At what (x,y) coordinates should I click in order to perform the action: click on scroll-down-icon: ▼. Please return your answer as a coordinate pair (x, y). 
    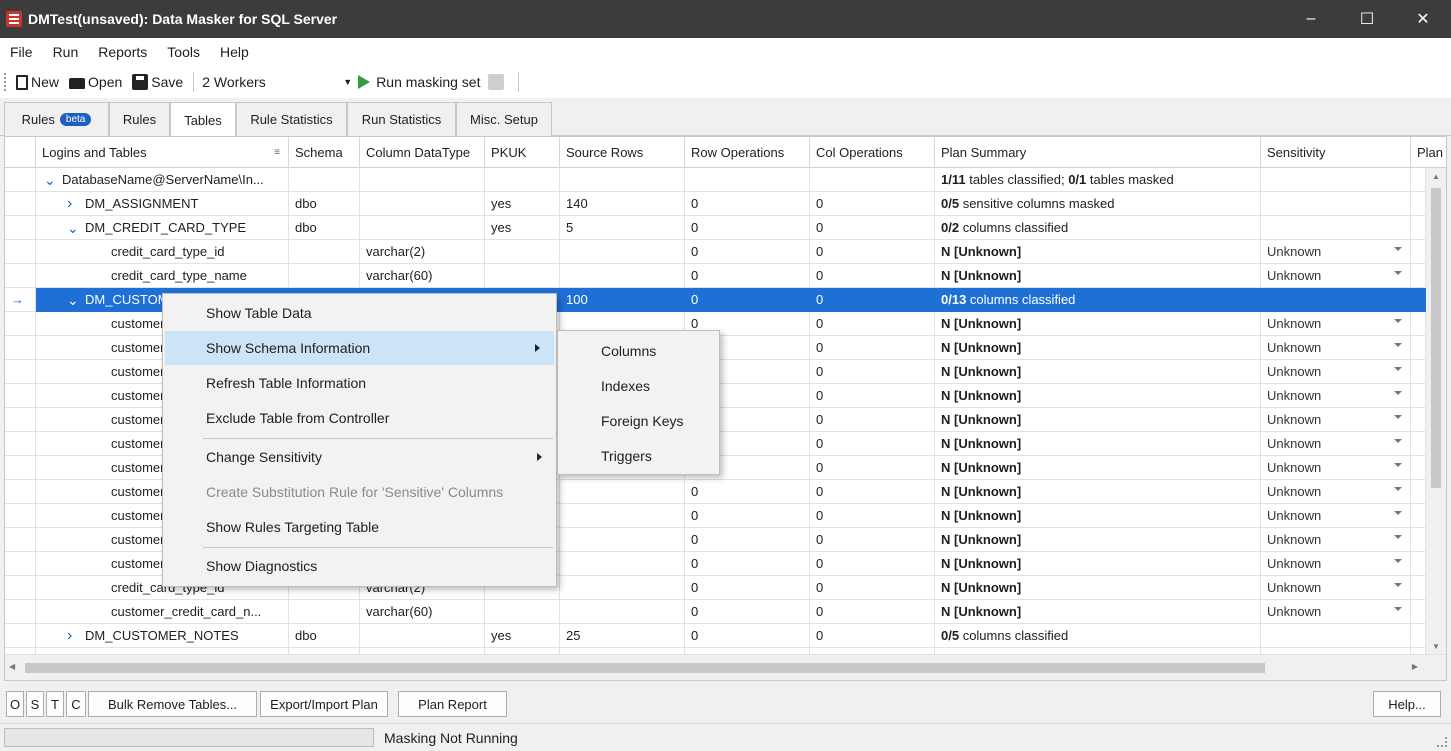
    Looking at the image, I should click on (1436, 646).